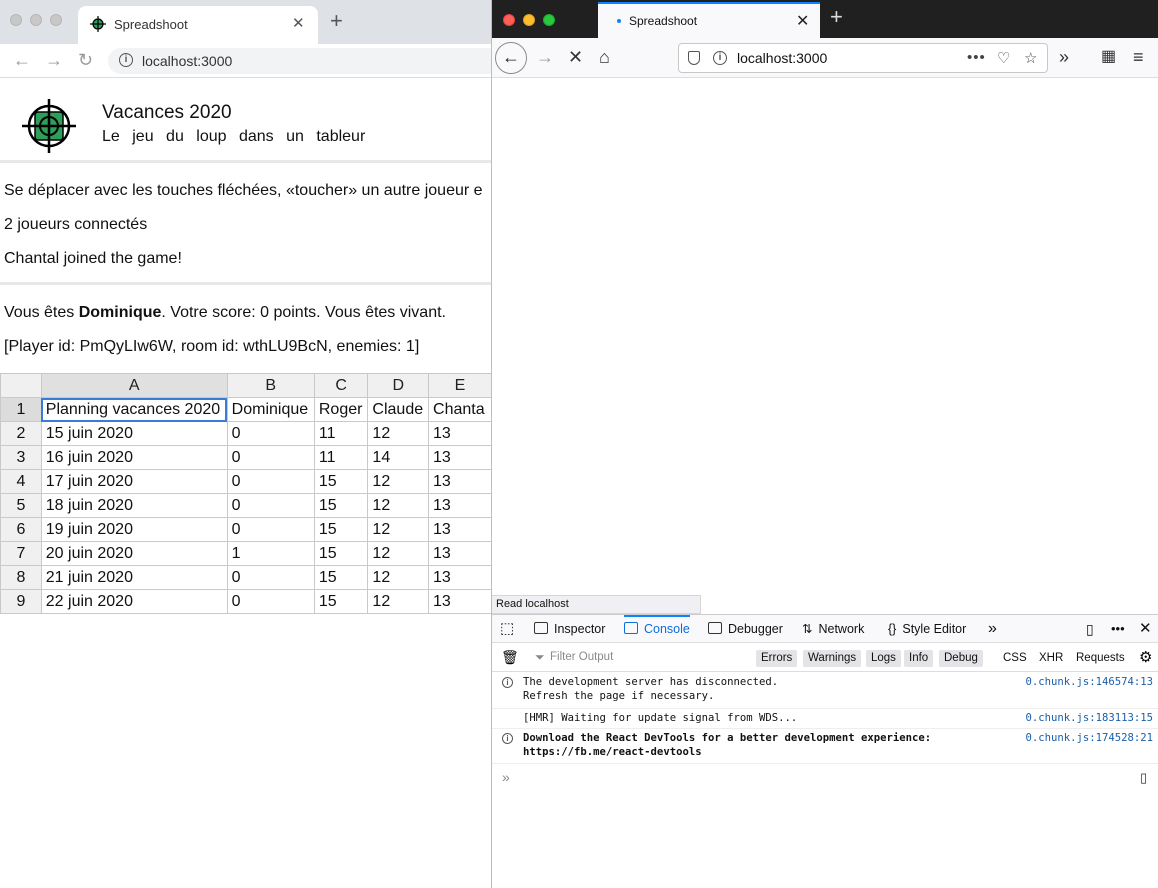 The height and width of the screenshot is (888, 1158). What do you see at coordinates (22, 60) in the screenshot?
I see `back-arrow-icon: ←` at bounding box center [22, 60].